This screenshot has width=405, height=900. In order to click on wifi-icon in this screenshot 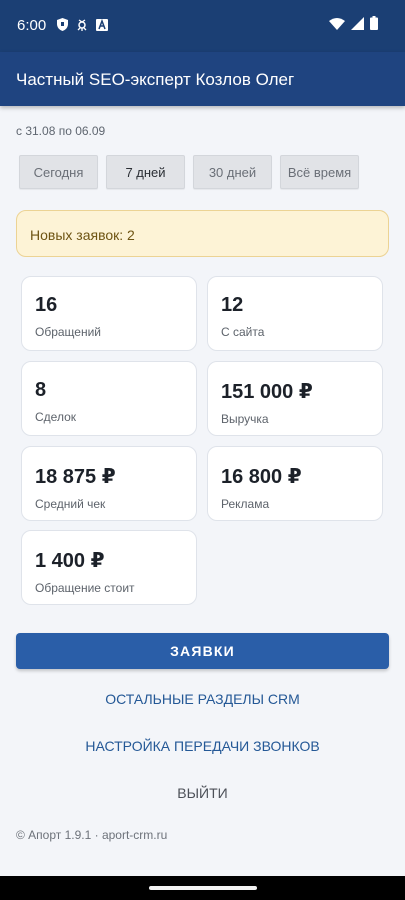, I will do `click(337, 26)`.